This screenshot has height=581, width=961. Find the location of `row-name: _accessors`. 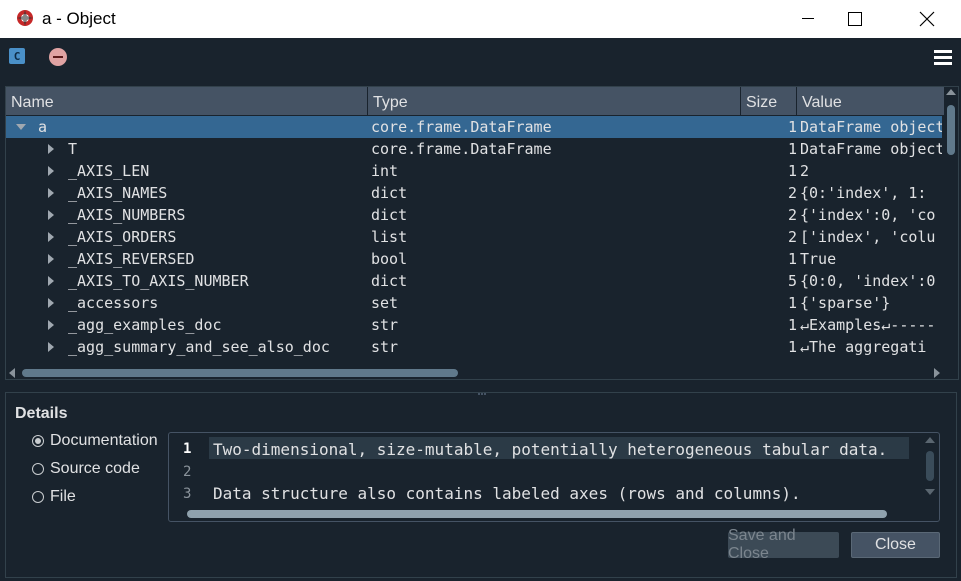

row-name: _accessors is located at coordinates (113, 303).